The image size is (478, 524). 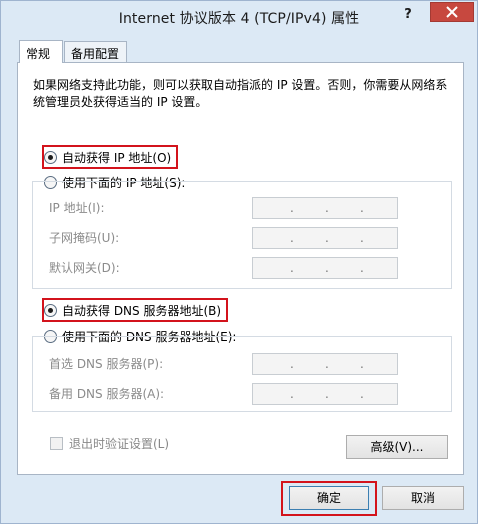 What do you see at coordinates (56, 443) in the screenshot?
I see `validate-on-exit-checkbox` at bounding box center [56, 443].